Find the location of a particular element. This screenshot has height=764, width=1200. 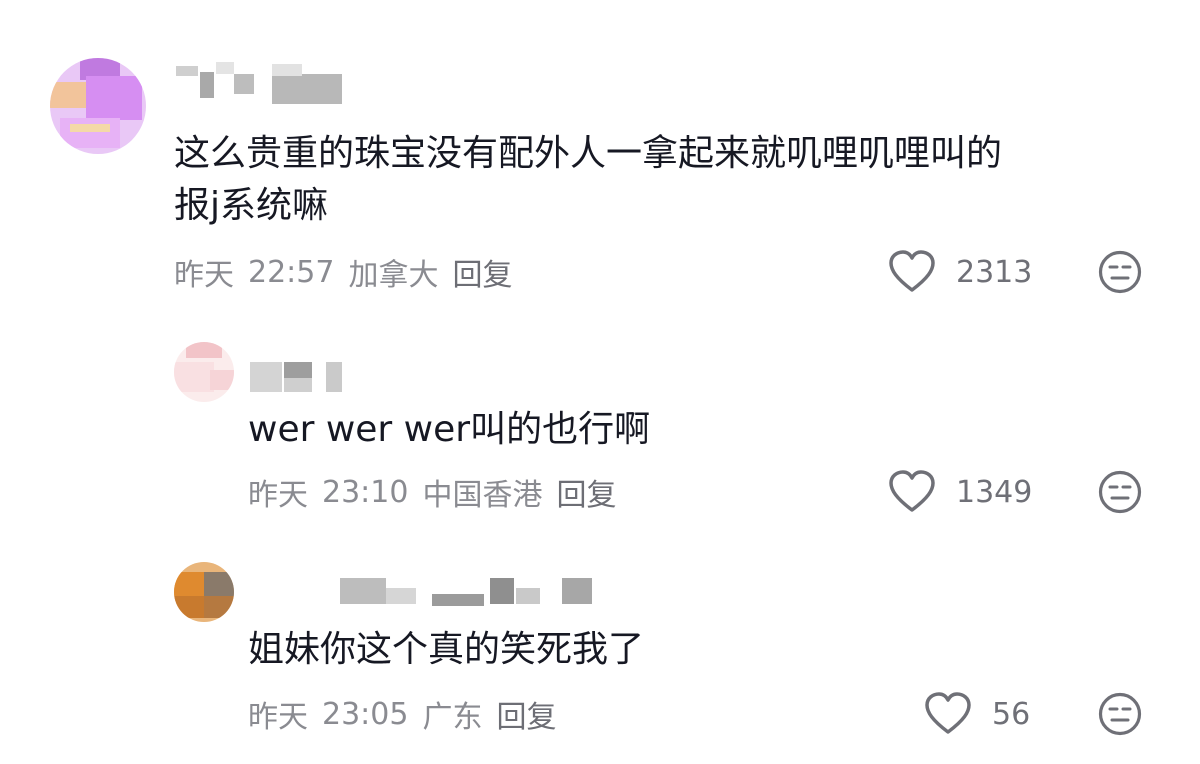

comment-text: wer wer wer叫的也行啊 is located at coordinates (449, 430).